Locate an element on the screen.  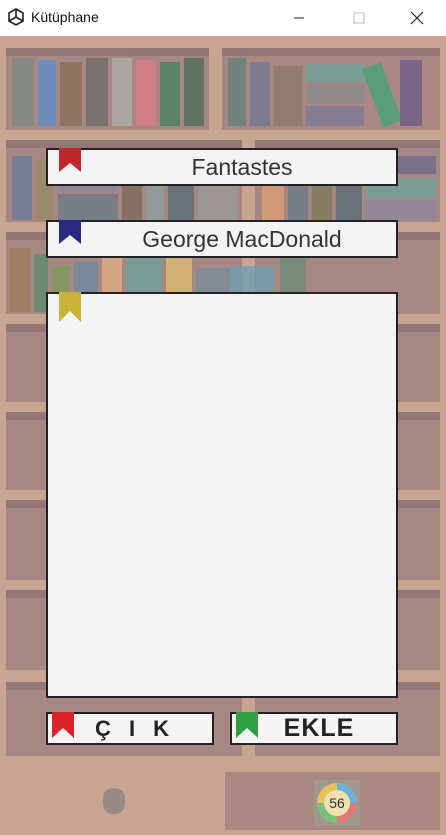
window-titlebar: Kütüphane is located at coordinates (223, 18).